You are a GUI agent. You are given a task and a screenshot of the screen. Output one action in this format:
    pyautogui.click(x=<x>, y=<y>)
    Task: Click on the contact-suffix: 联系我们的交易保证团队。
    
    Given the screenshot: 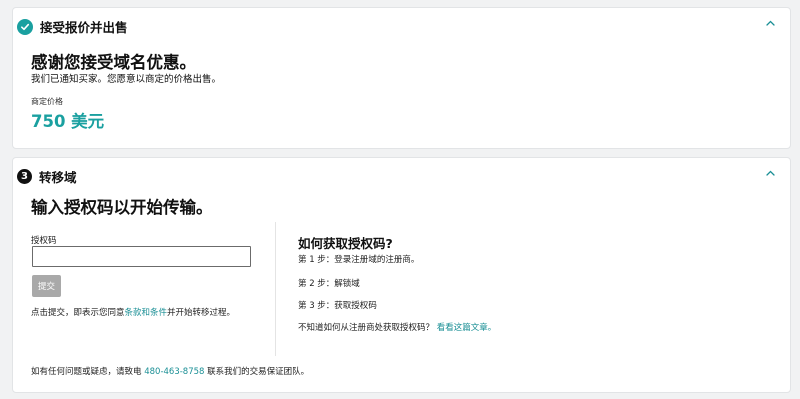 What is the action you would take?
    pyautogui.click(x=257, y=372)
    